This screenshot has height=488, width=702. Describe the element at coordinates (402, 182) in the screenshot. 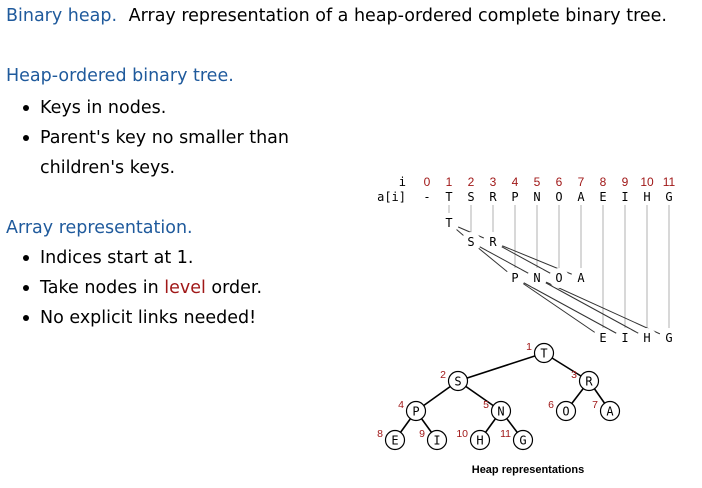

I see `array-index-label: i` at that location.